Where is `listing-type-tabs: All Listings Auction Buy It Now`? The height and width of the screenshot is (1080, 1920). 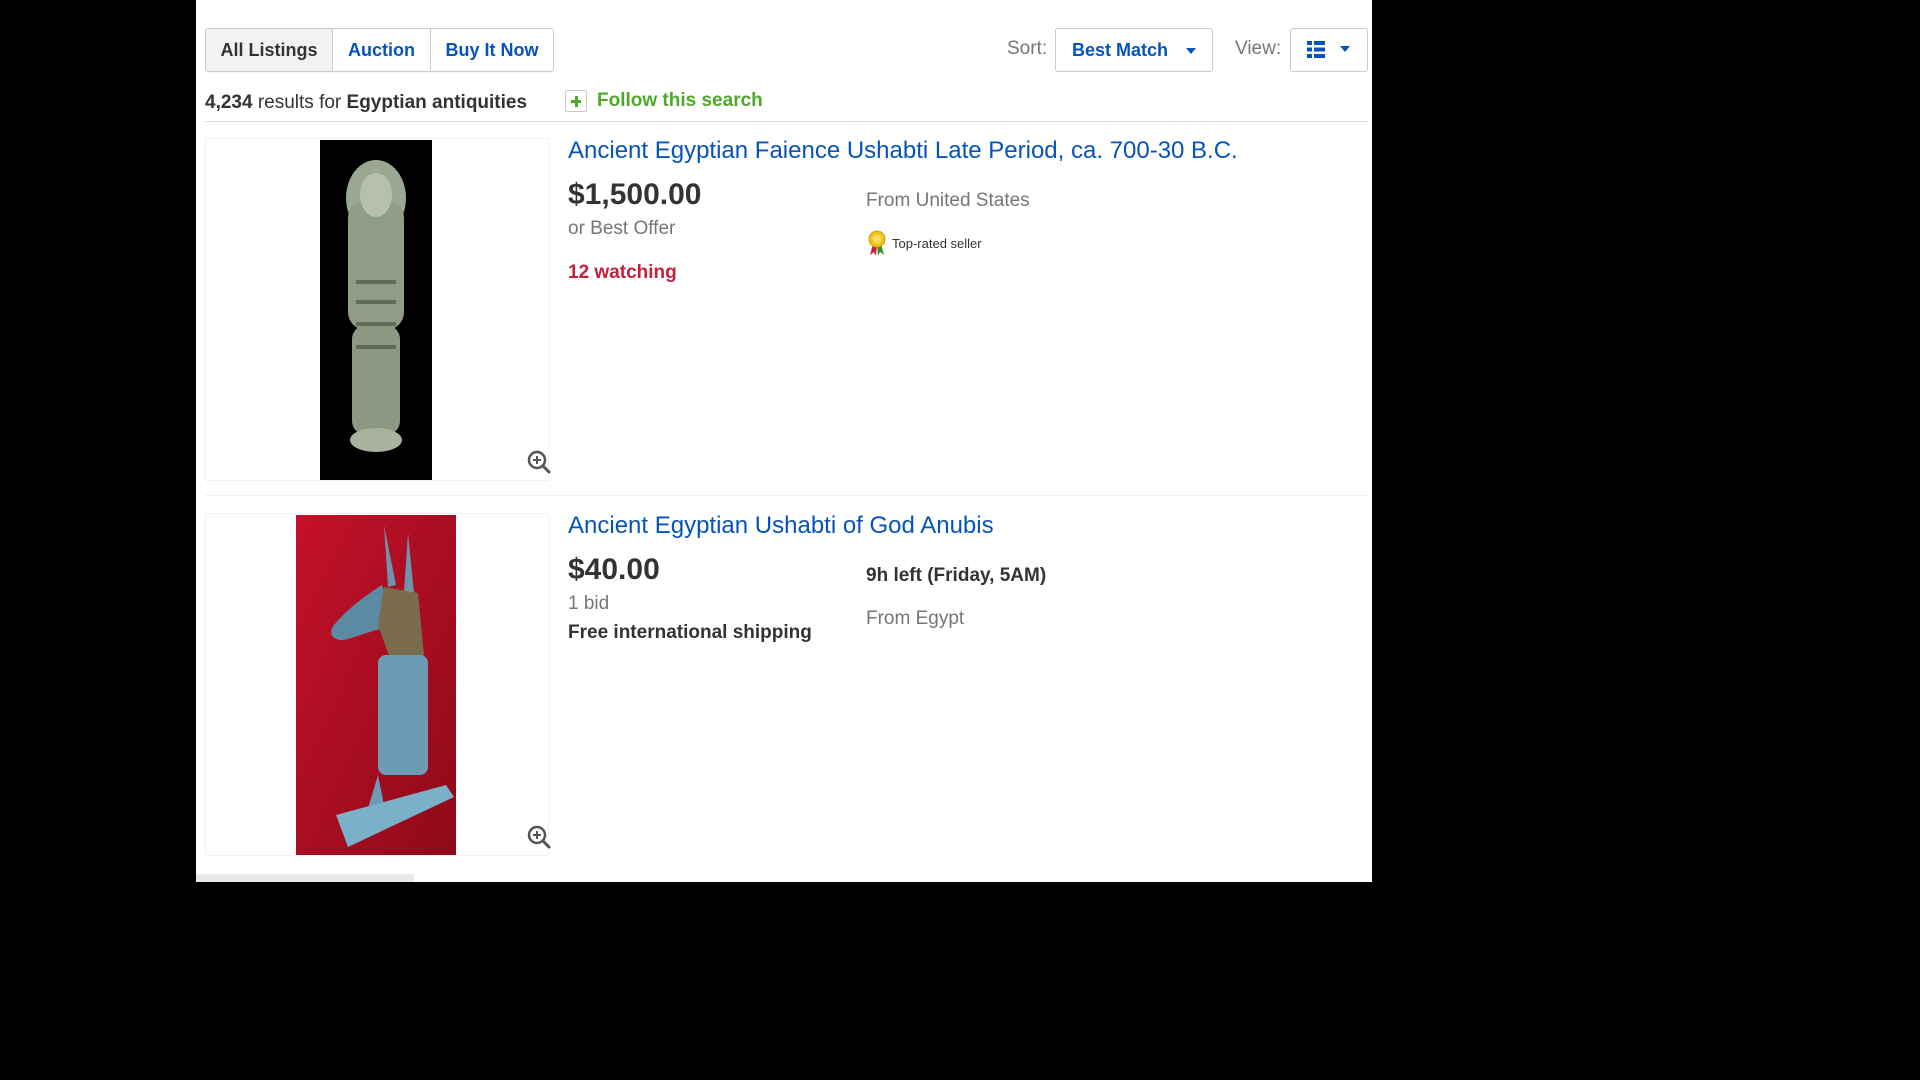 listing-type-tabs: All Listings Auction Buy It Now is located at coordinates (379, 50).